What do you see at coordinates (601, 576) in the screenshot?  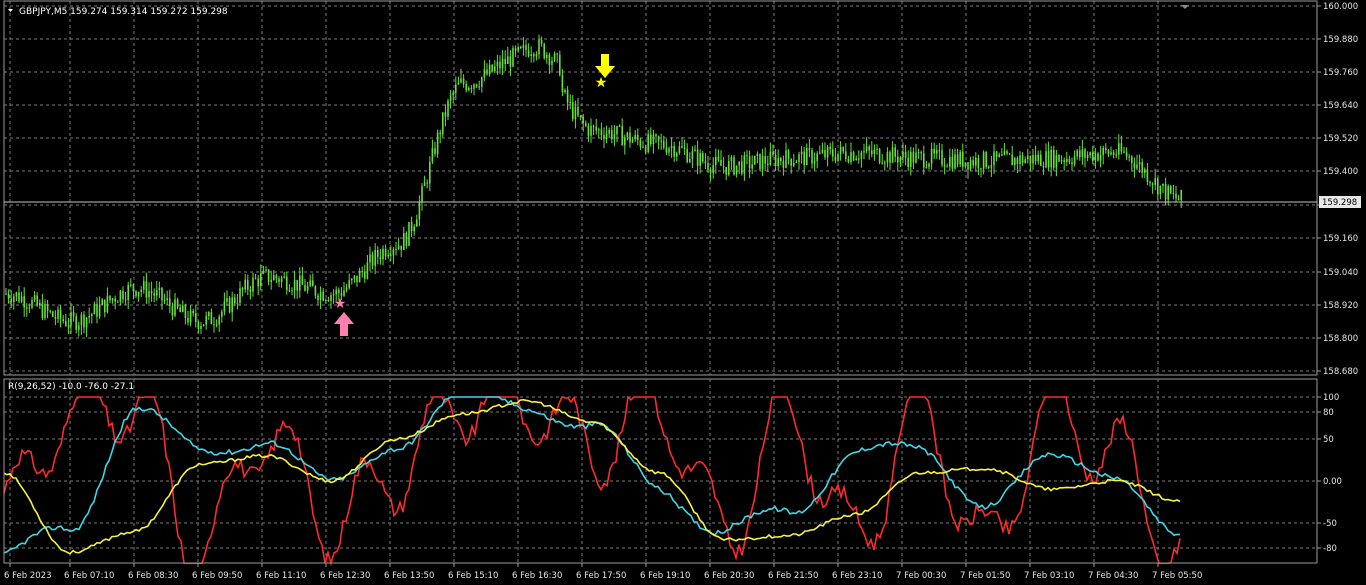 I see `time-tick-label: 6 Feb 17:50` at bounding box center [601, 576].